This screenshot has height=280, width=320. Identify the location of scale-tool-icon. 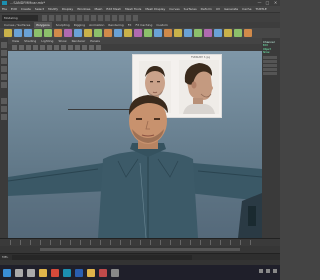
(4, 85).